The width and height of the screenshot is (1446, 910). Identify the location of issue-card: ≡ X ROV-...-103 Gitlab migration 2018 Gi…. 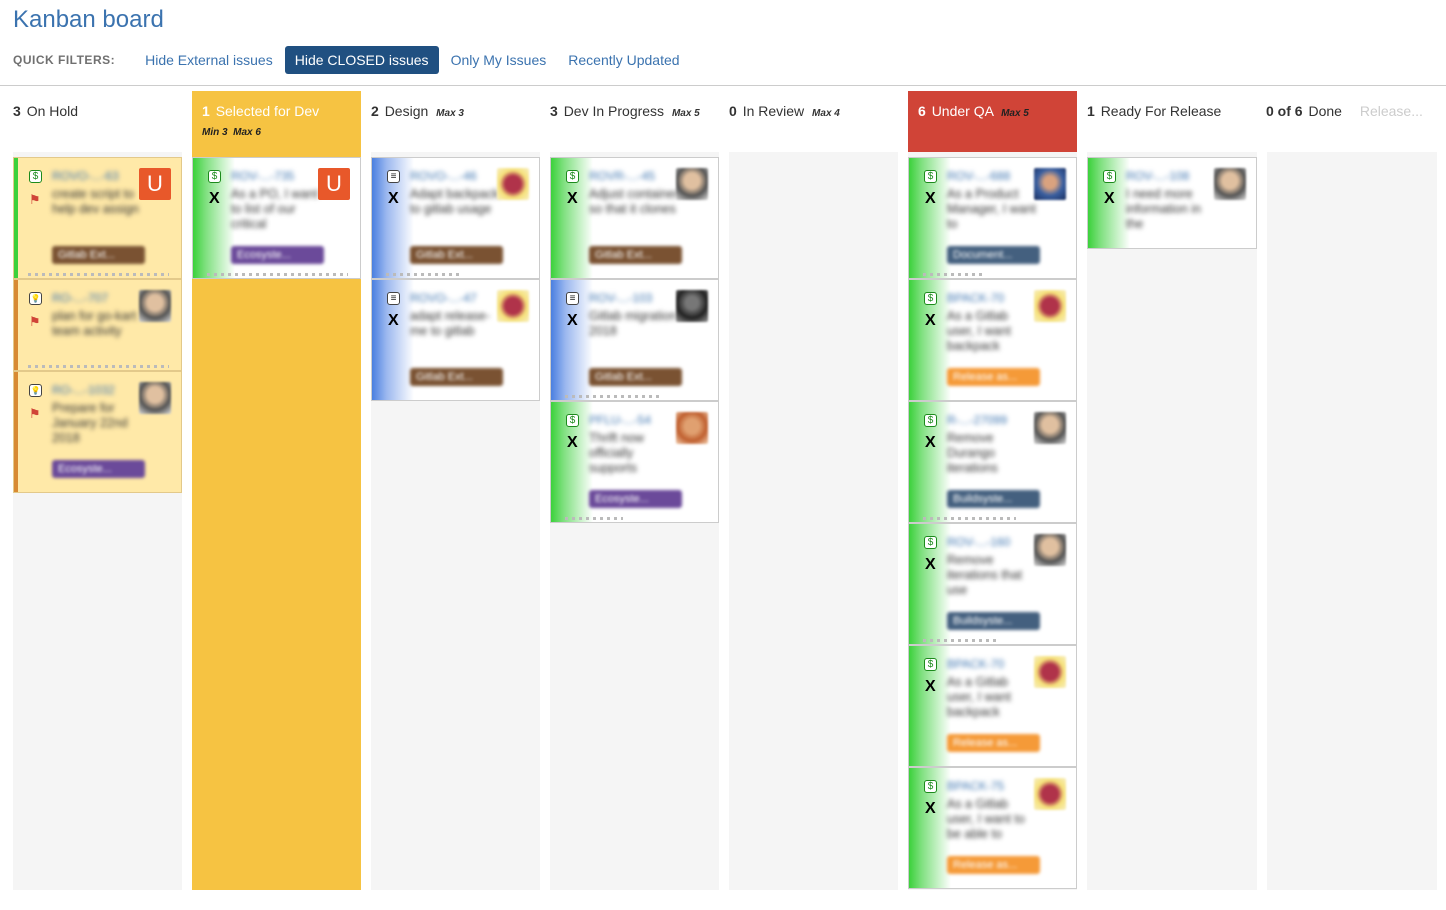
(634, 340).